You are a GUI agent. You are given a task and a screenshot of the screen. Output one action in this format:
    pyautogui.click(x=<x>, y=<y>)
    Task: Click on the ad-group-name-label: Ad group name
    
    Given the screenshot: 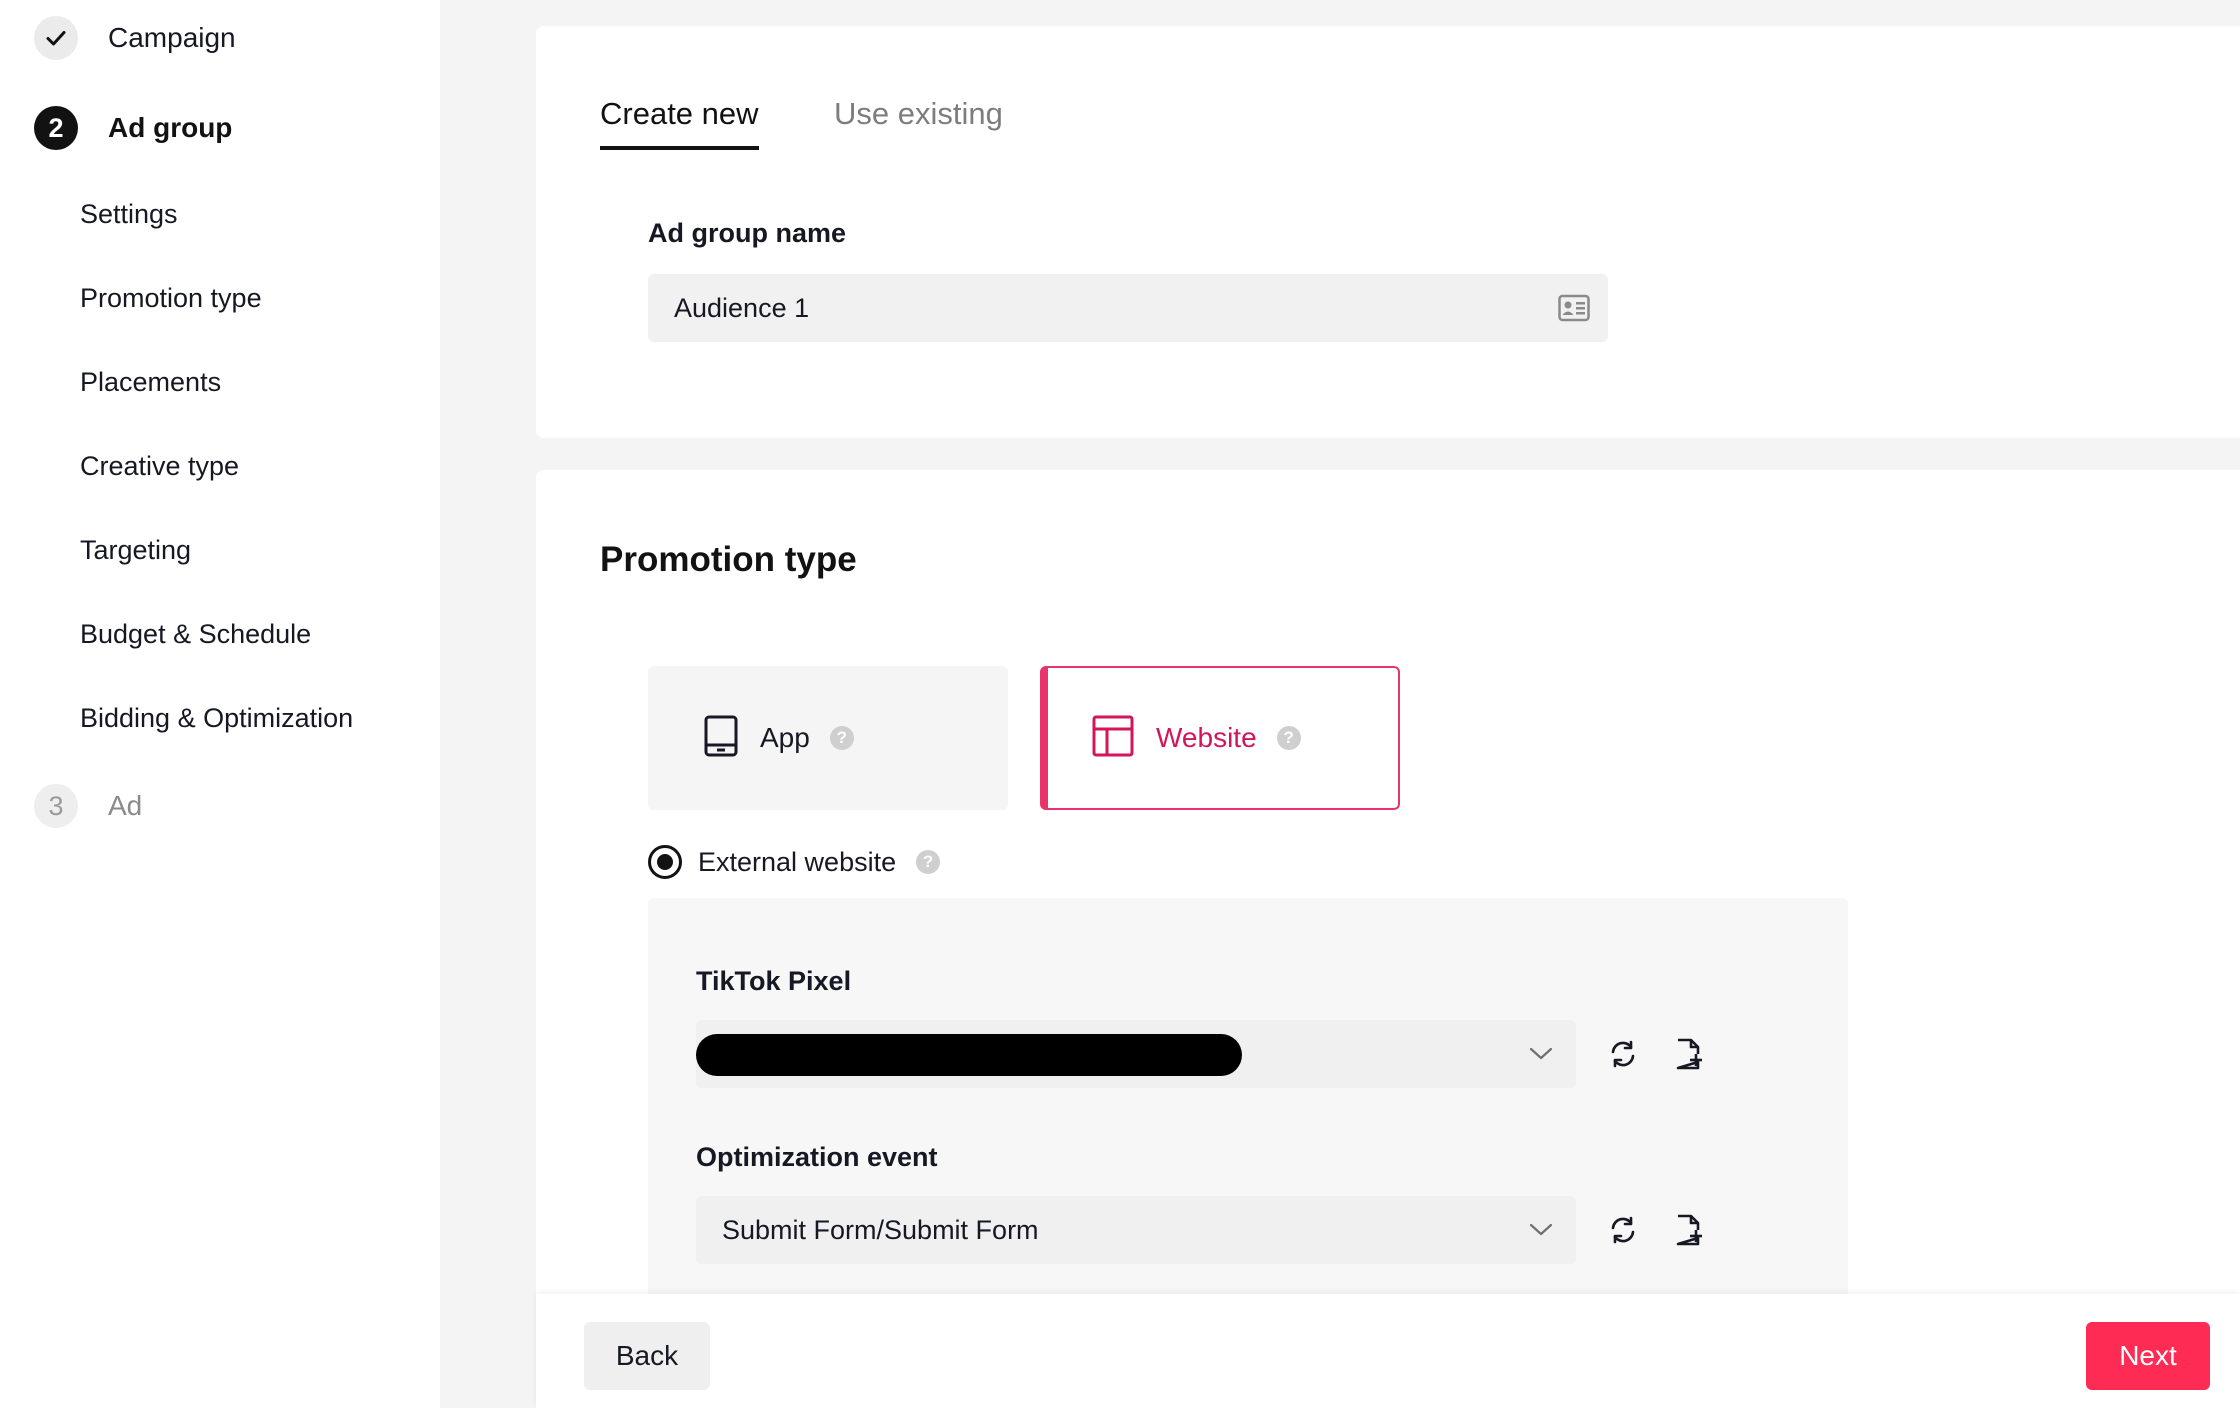 What is the action you would take?
    pyautogui.click(x=747, y=233)
    